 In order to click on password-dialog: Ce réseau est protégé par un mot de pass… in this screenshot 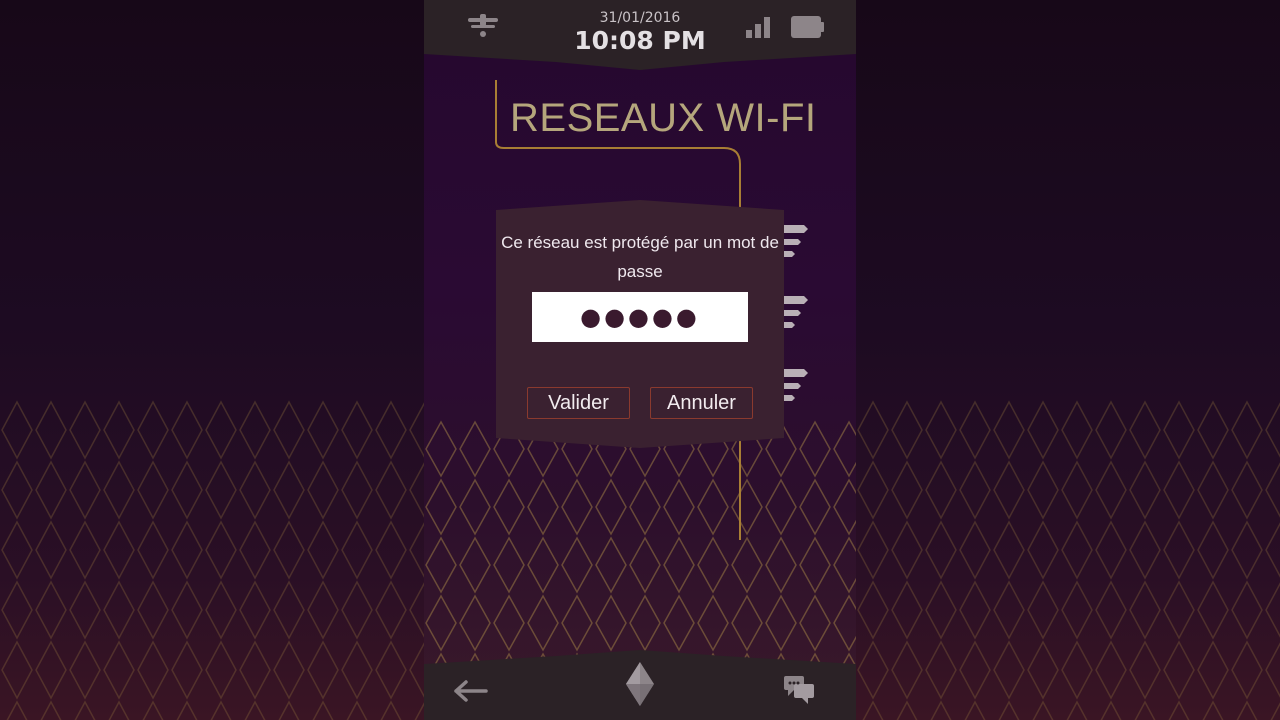, I will do `click(640, 324)`.